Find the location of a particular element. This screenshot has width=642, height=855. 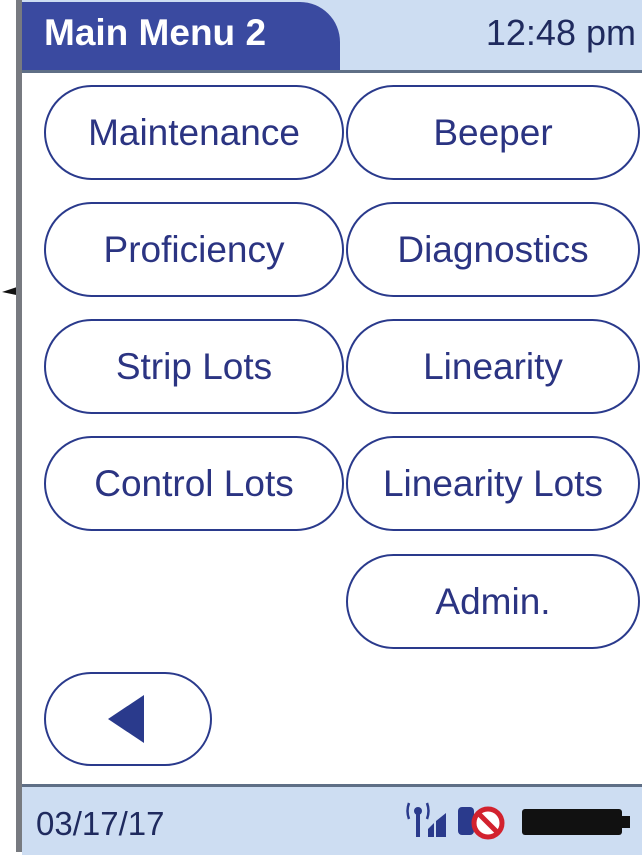

status-date: 03/17/17 is located at coordinates (100, 823).